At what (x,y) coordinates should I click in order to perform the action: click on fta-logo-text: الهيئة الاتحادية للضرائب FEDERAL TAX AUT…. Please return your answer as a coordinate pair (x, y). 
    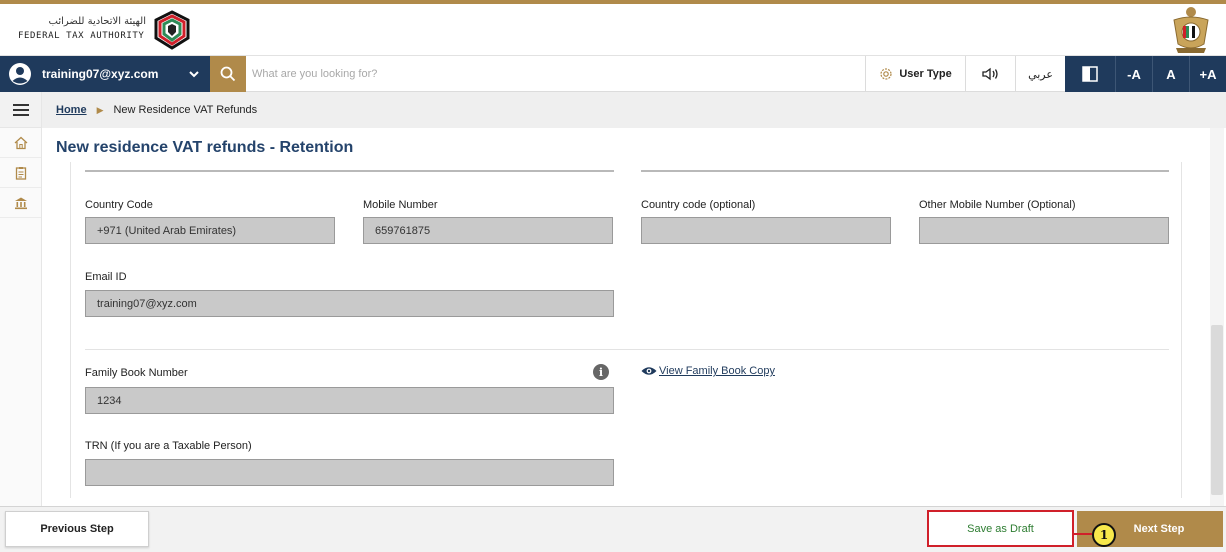
    Looking at the image, I should click on (82, 29).